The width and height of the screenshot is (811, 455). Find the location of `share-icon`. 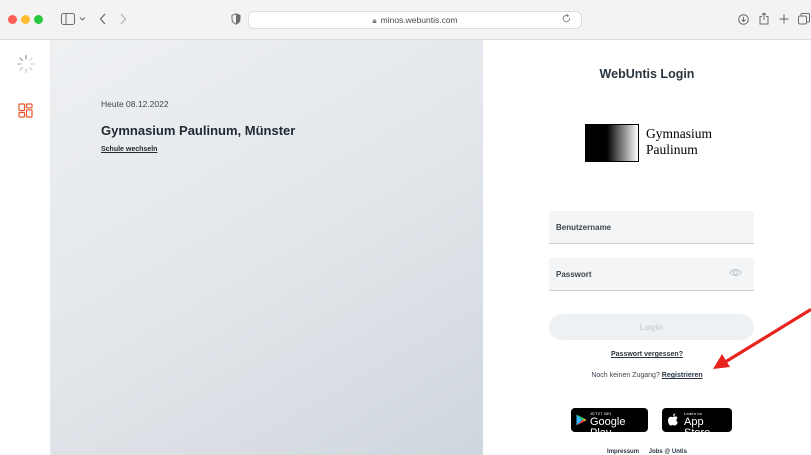

share-icon is located at coordinates (764, 18).